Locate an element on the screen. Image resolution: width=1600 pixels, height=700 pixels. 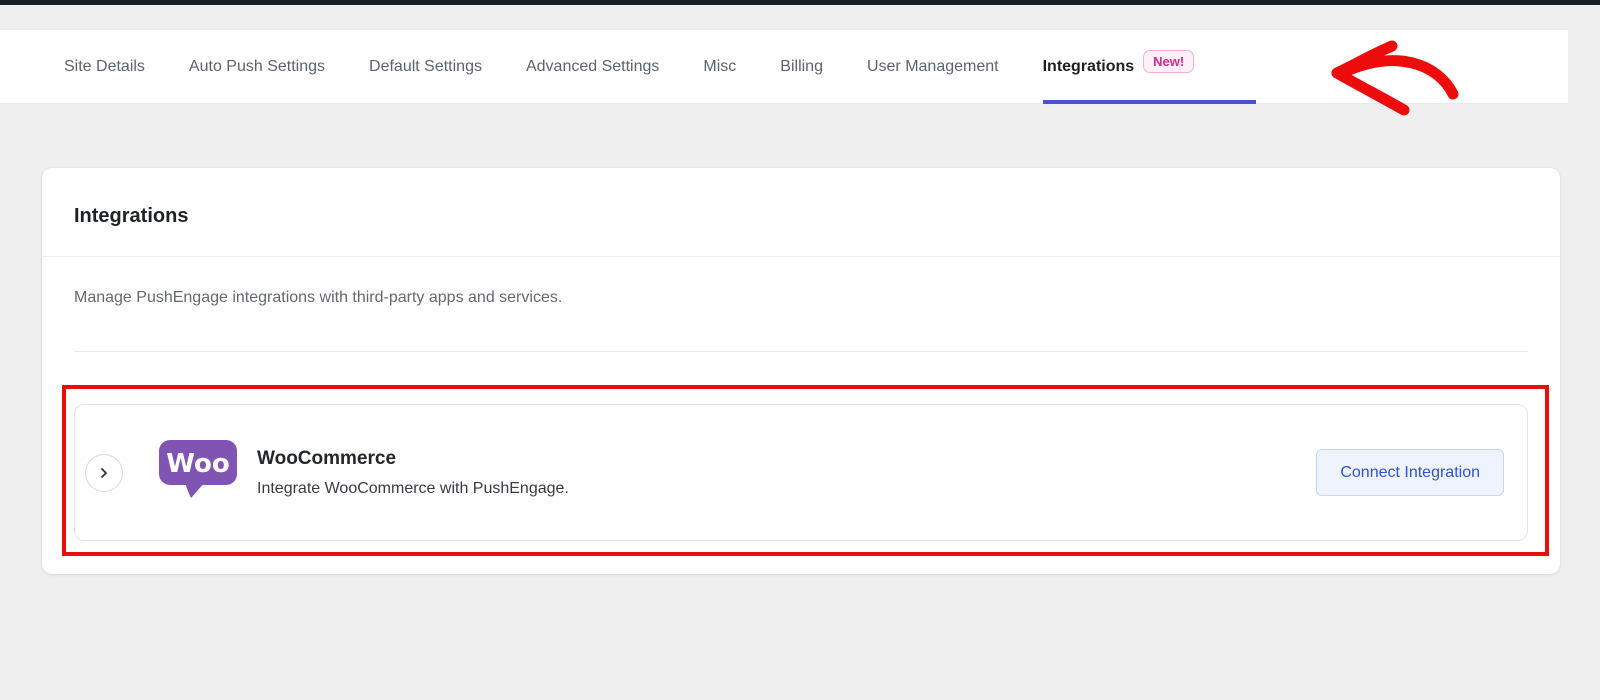
tab-integrations: Integrations New! is located at coordinates (1149, 67).